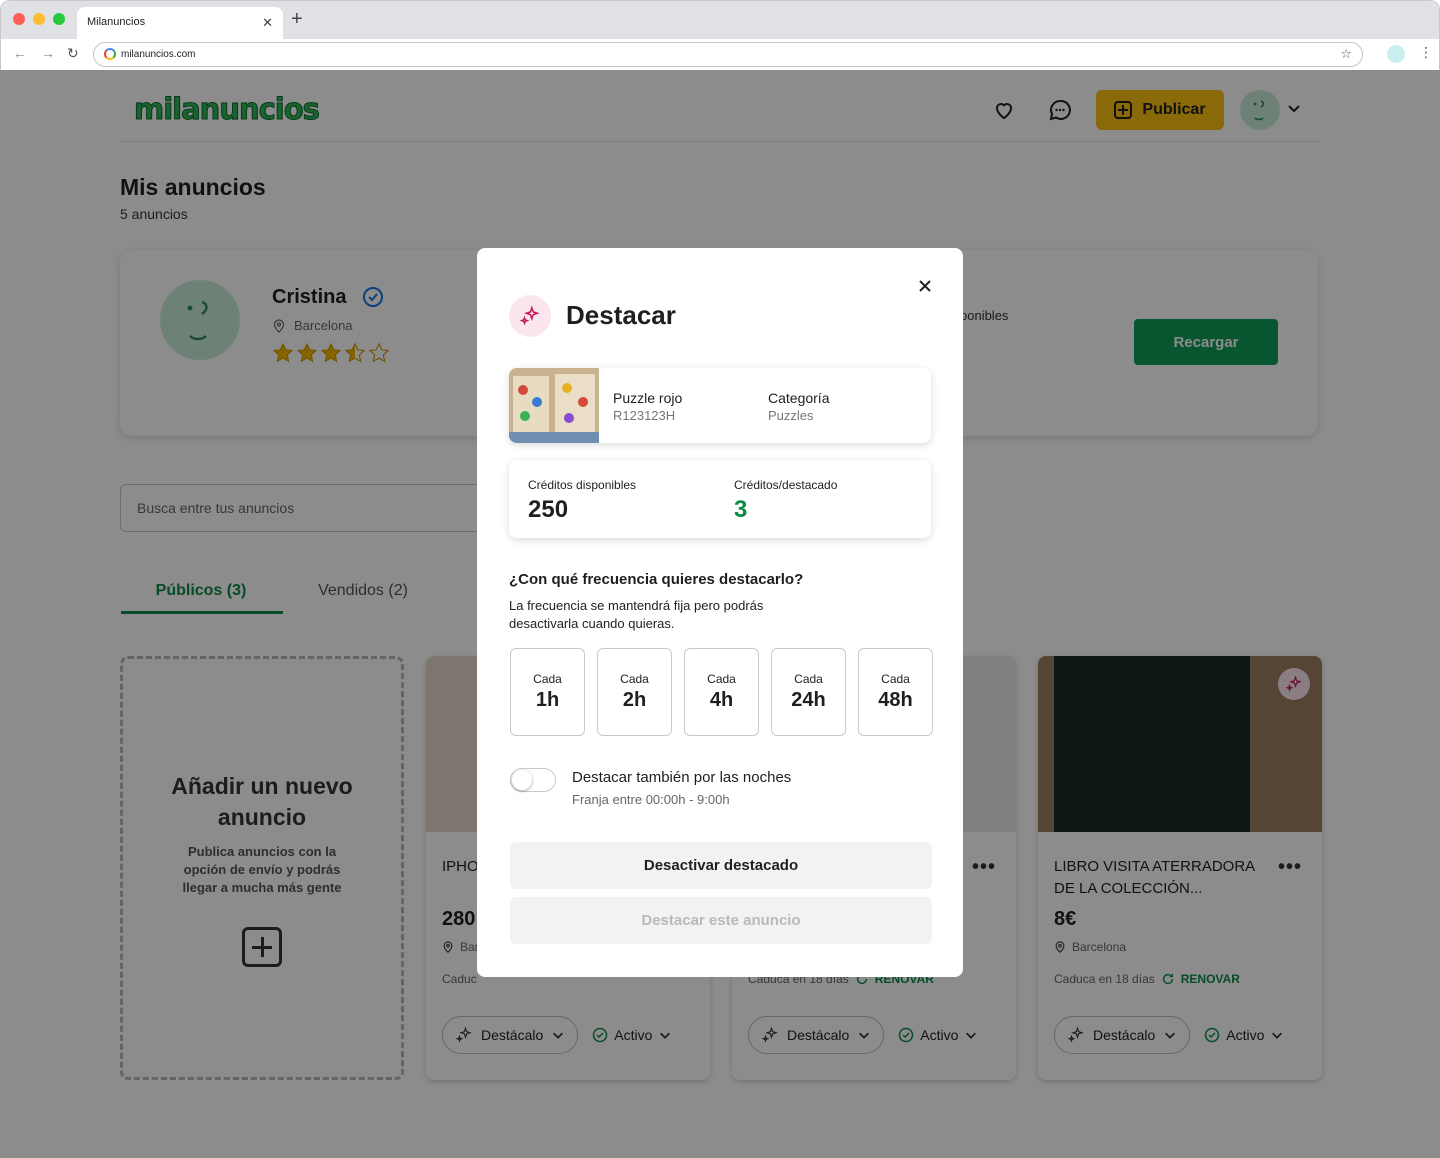 Image resolution: width=1440 pixels, height=1158 pixels. What do you see at coordinates (20, 53) in the screenshot?
I see `back-icon: ←` at bounding box center [20, 53].